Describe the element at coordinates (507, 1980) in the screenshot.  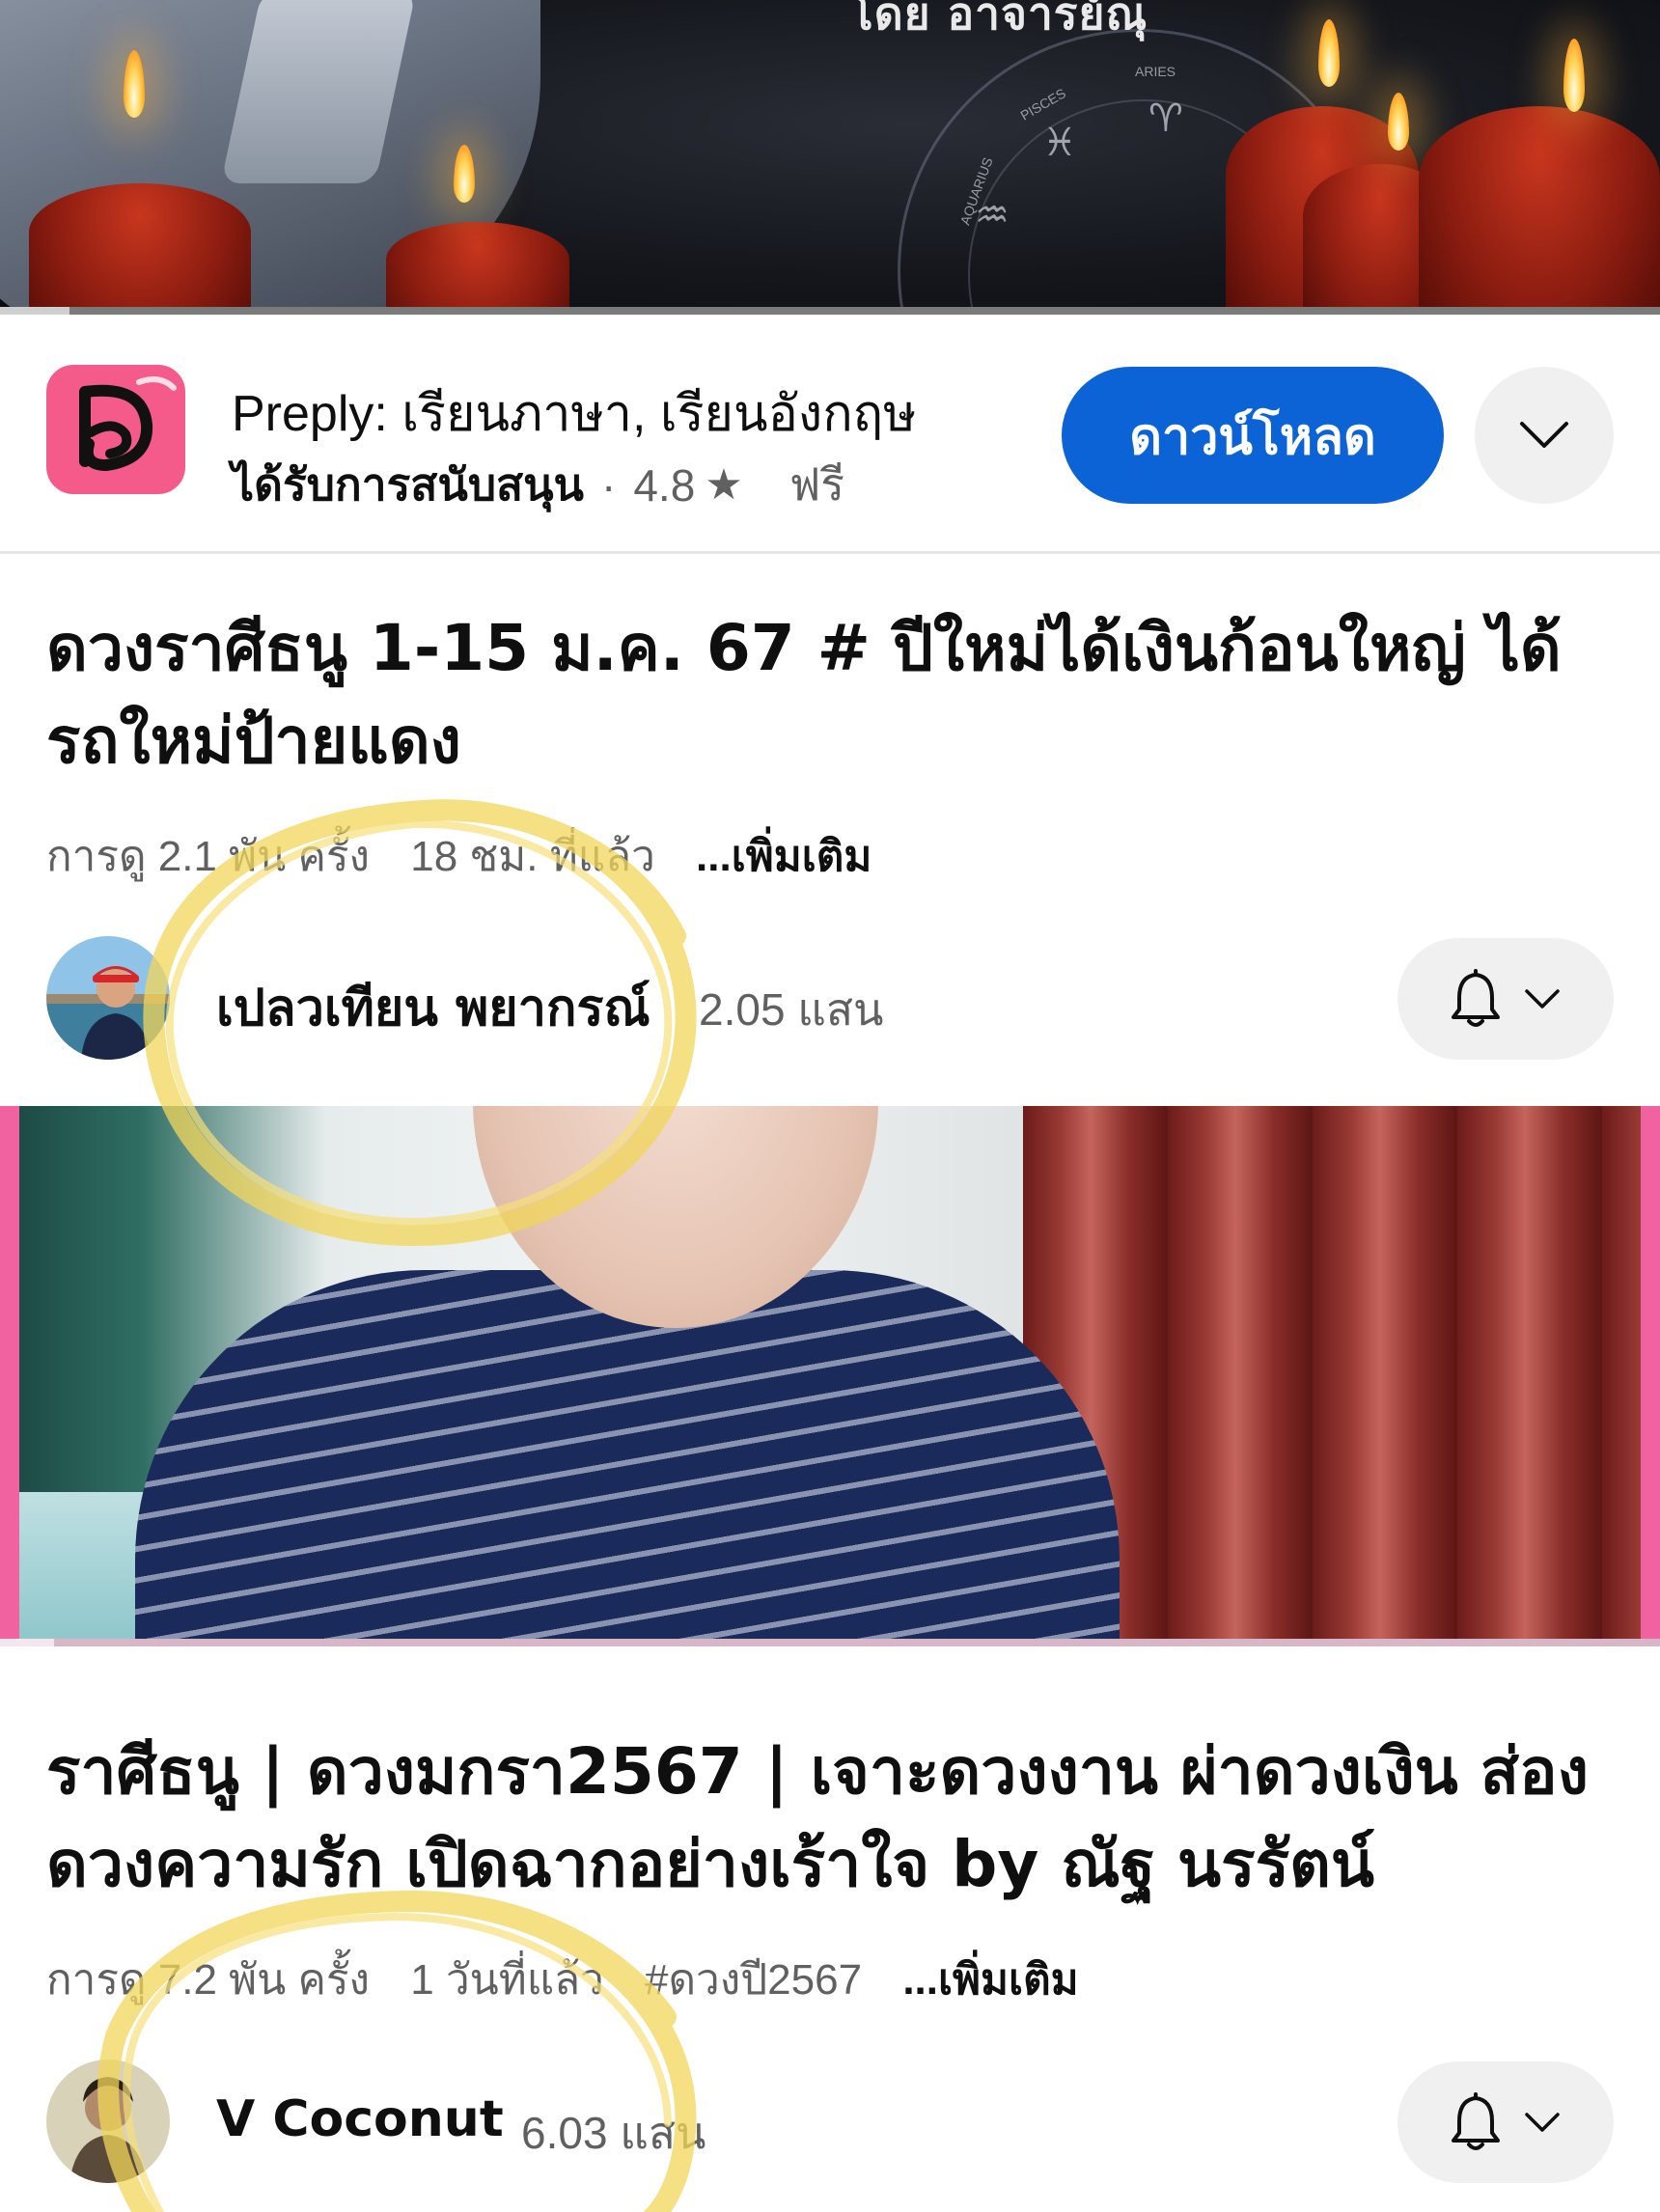
I see `upload-age: 1 วันที่แล้ว` at that location.